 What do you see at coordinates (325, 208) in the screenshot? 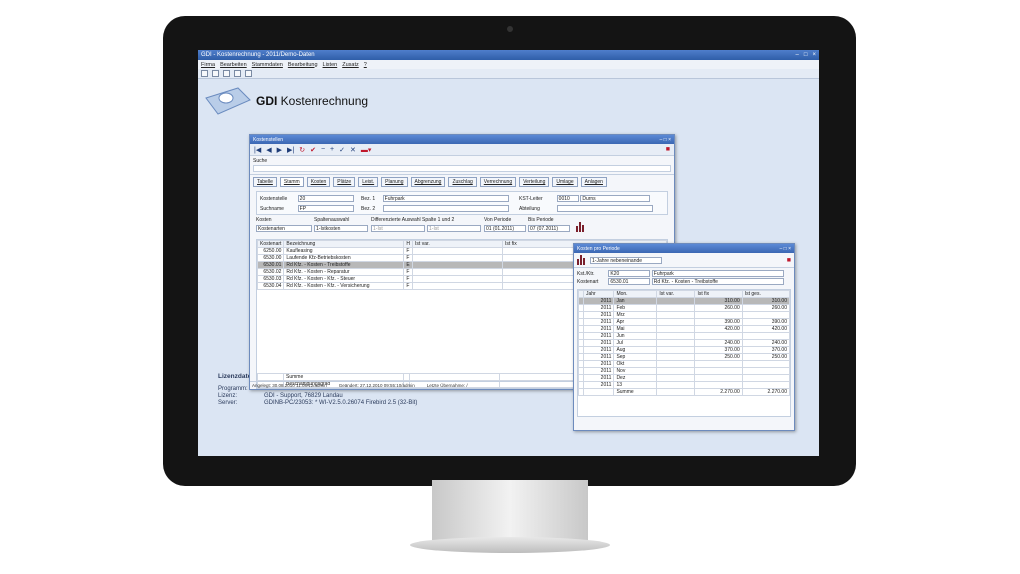
I see `suchname-field: FP` at bounding box center [325, 208].